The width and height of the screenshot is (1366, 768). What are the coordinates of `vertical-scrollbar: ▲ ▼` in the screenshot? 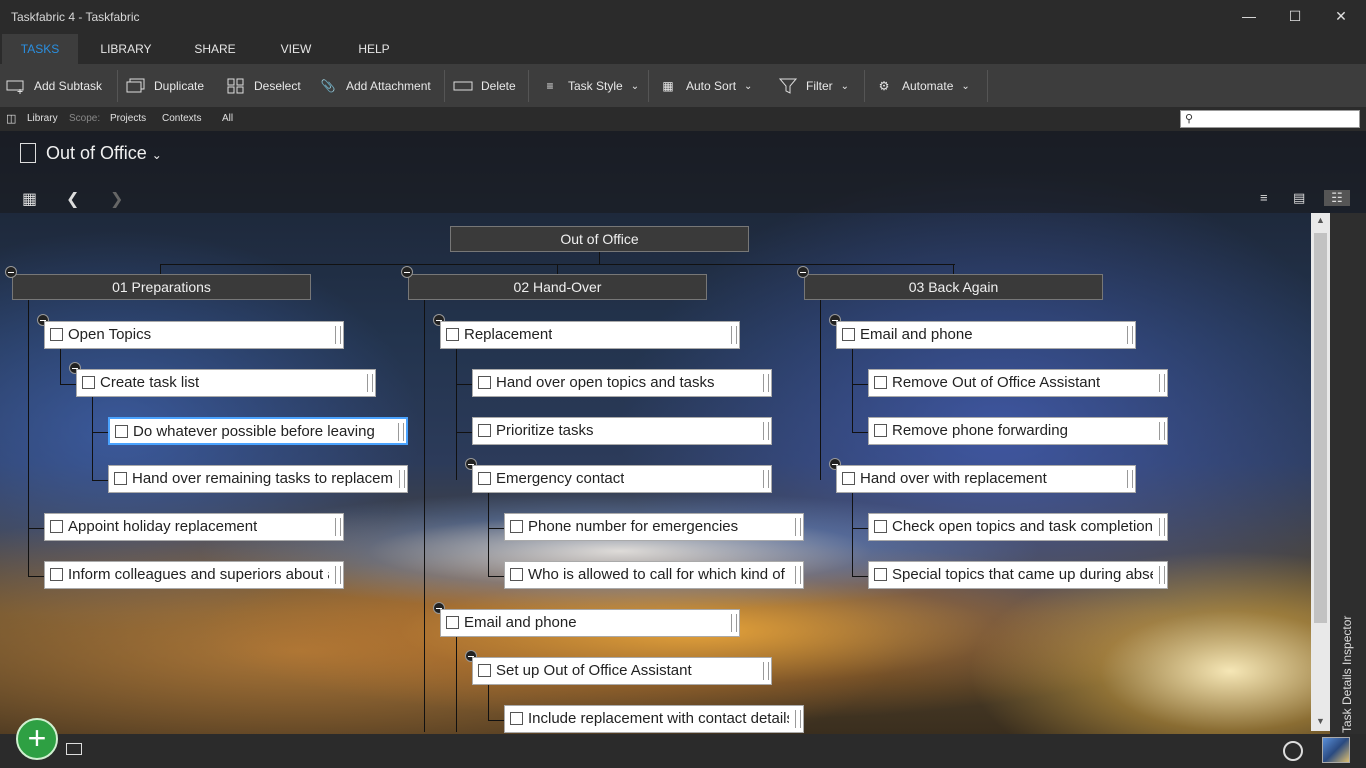 It's located at (1320, 472).